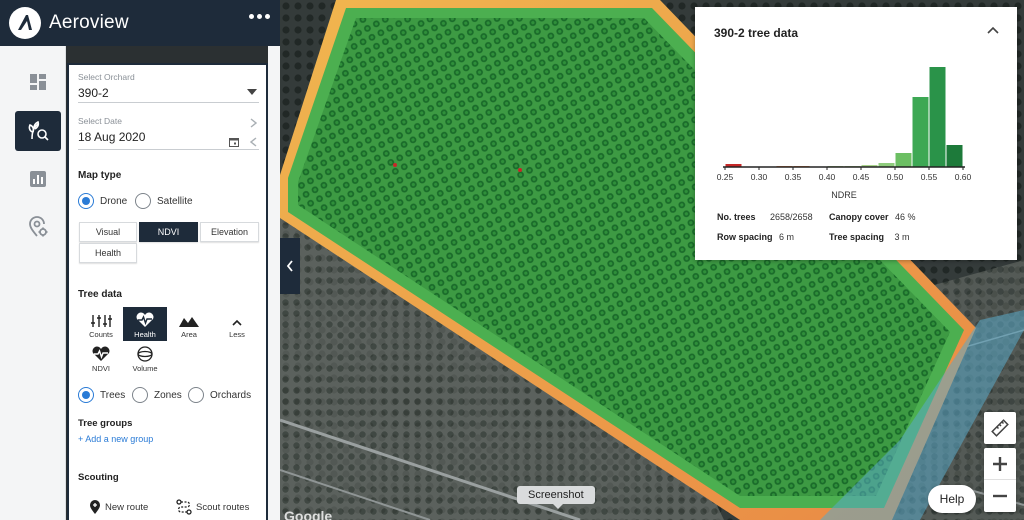  What do you see at coordinates (113, 395) in the screenshot?
I see `radio-trees-label: Trees` at bounding box center [113, 395].